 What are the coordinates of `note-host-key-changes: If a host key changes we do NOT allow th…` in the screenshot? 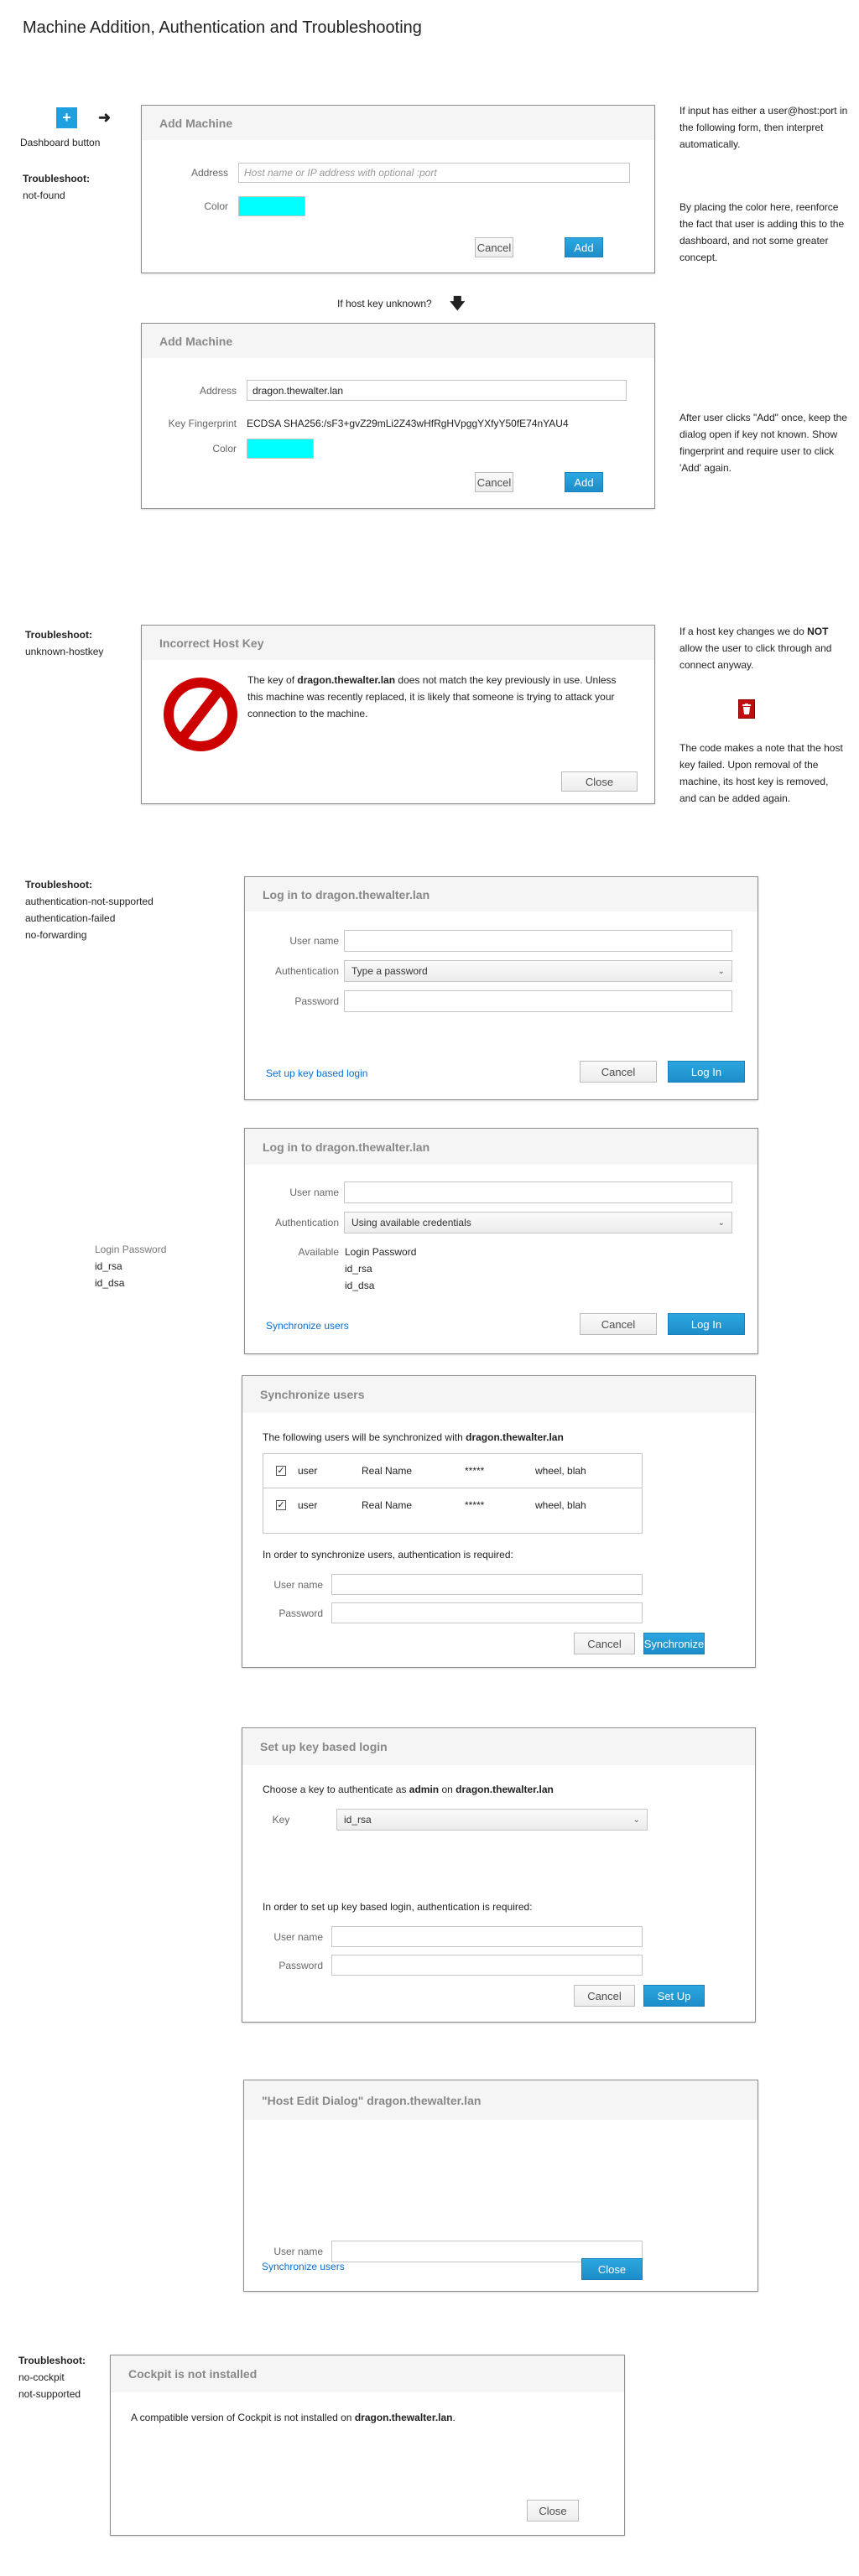 It's located at (755, 648).